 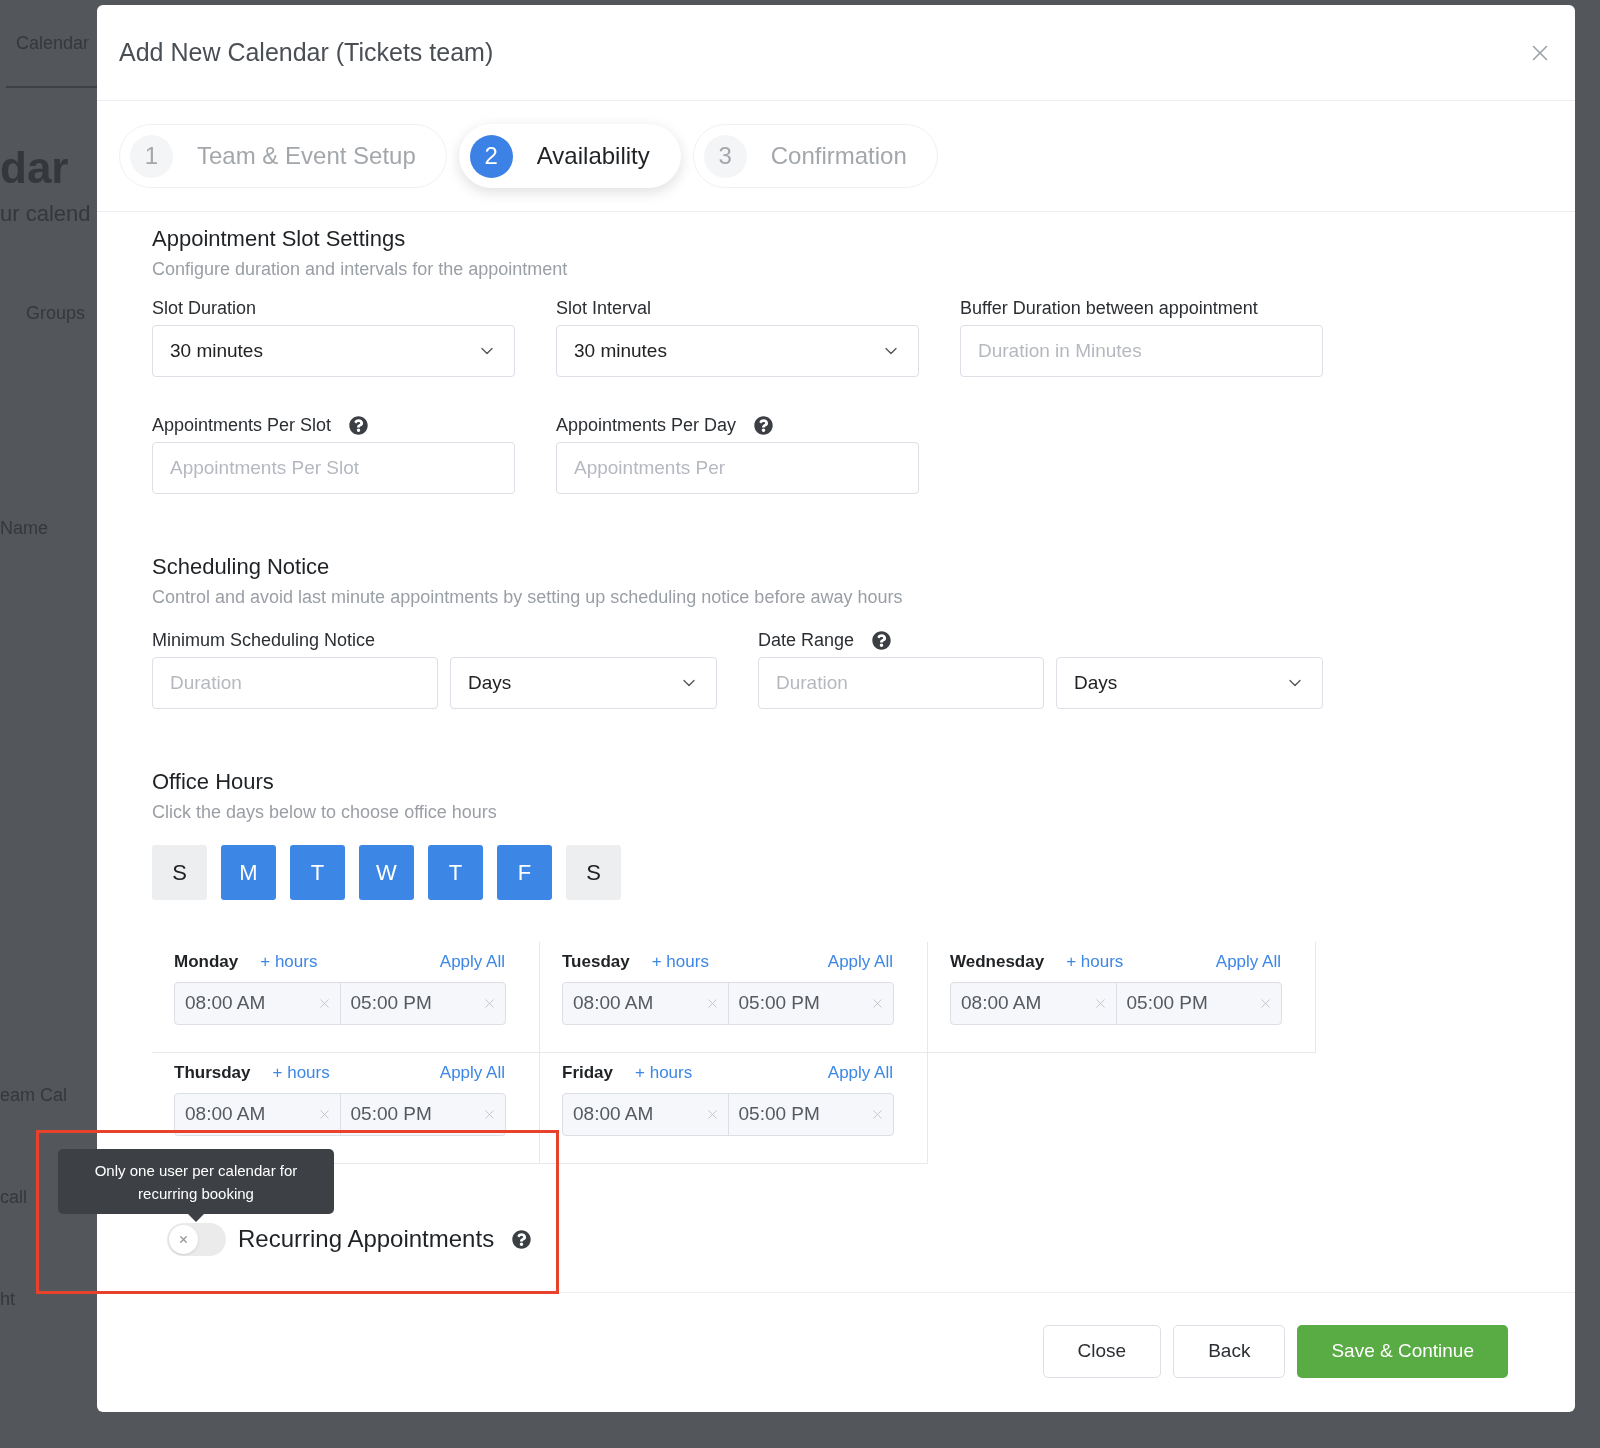 What do you see at coordinates (596, 962) in the screenshot?
I see `day-label: Tuesday` at bounding box center [596, 962].